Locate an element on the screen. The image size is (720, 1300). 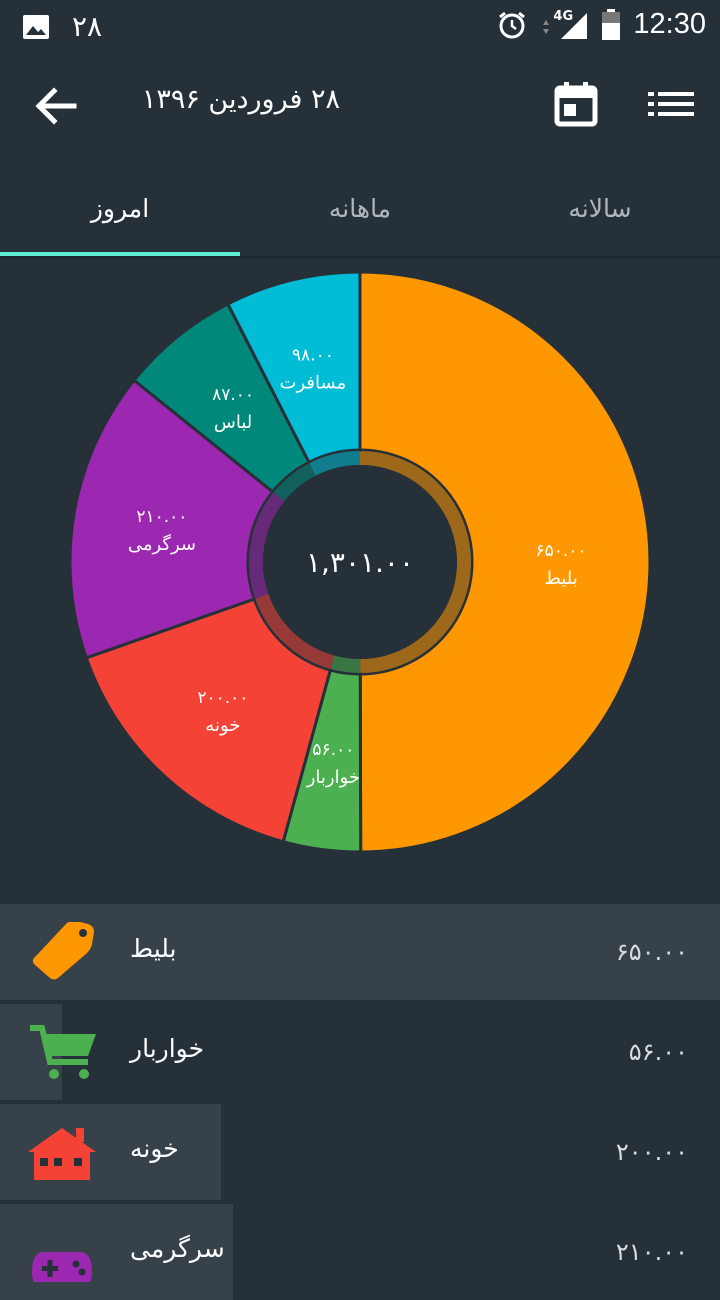
row-highlight is located at coordinates (360, 952).